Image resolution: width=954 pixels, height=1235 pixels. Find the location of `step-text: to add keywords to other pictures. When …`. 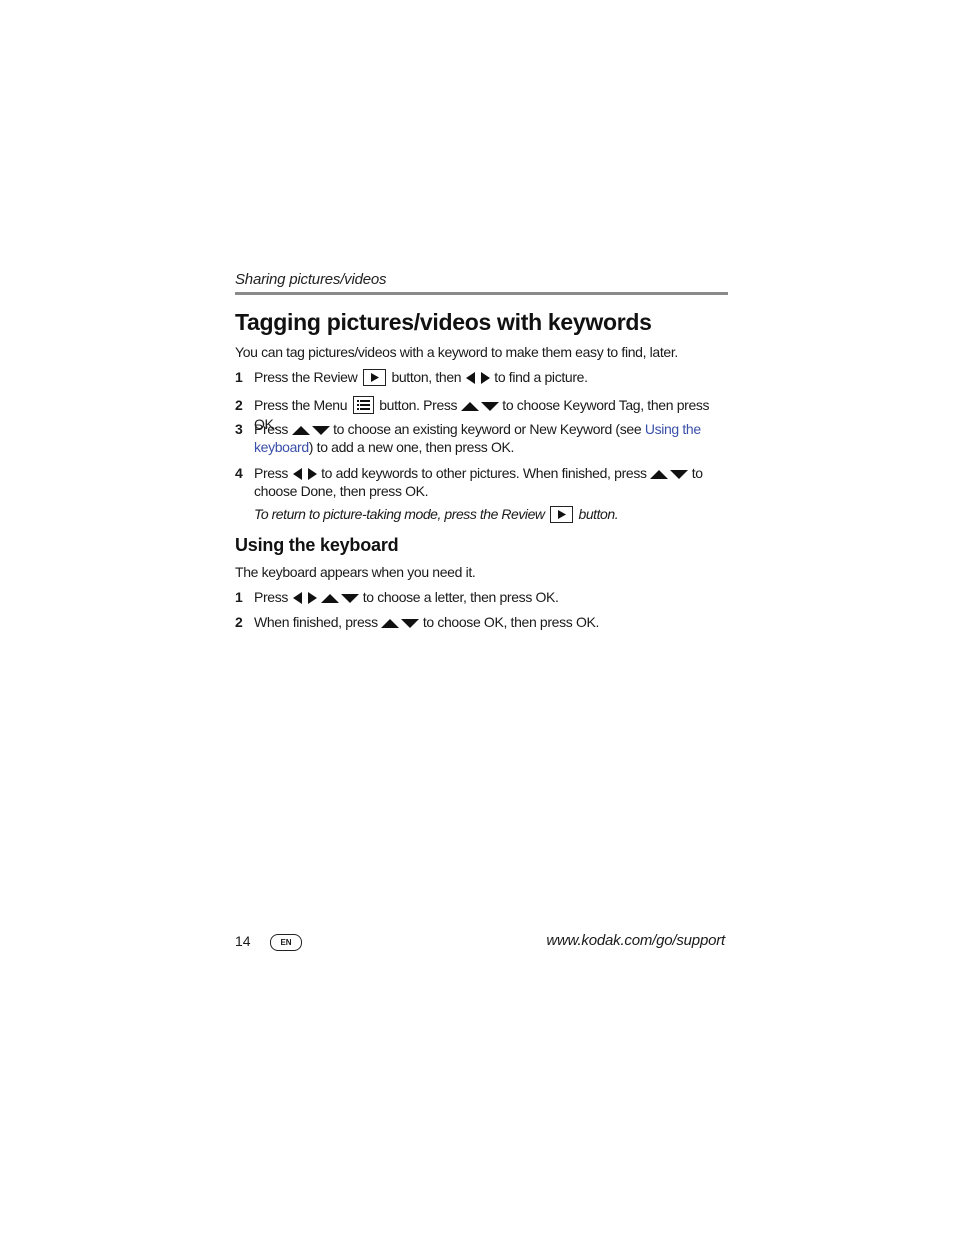

step-text: to add keywords to other pictures. When … is located at coordinates (484, 473).